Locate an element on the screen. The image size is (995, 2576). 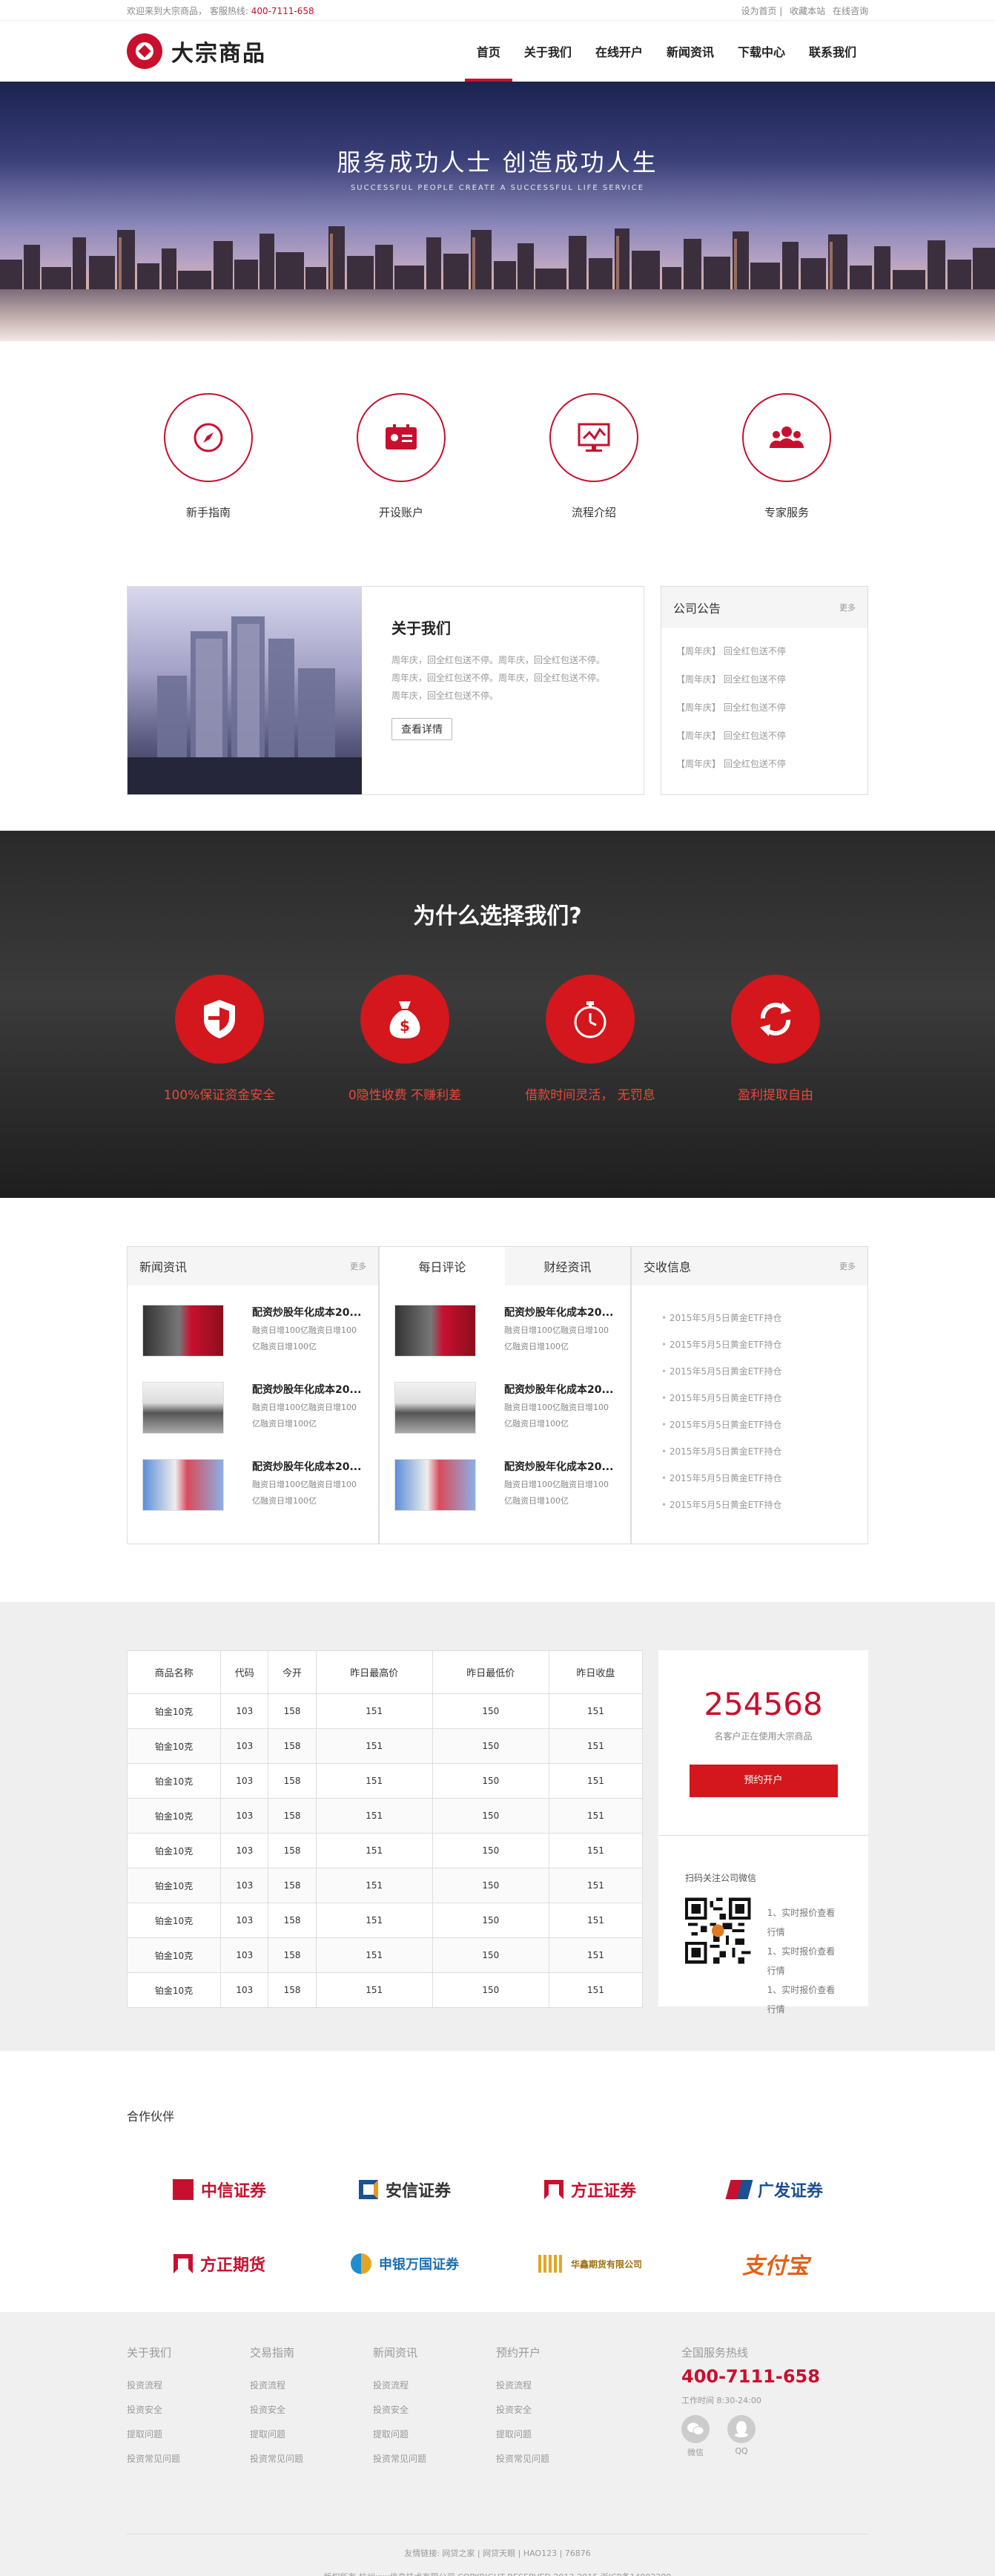
col-header: 昨日最高价 is located at coordinates (374, 1672).